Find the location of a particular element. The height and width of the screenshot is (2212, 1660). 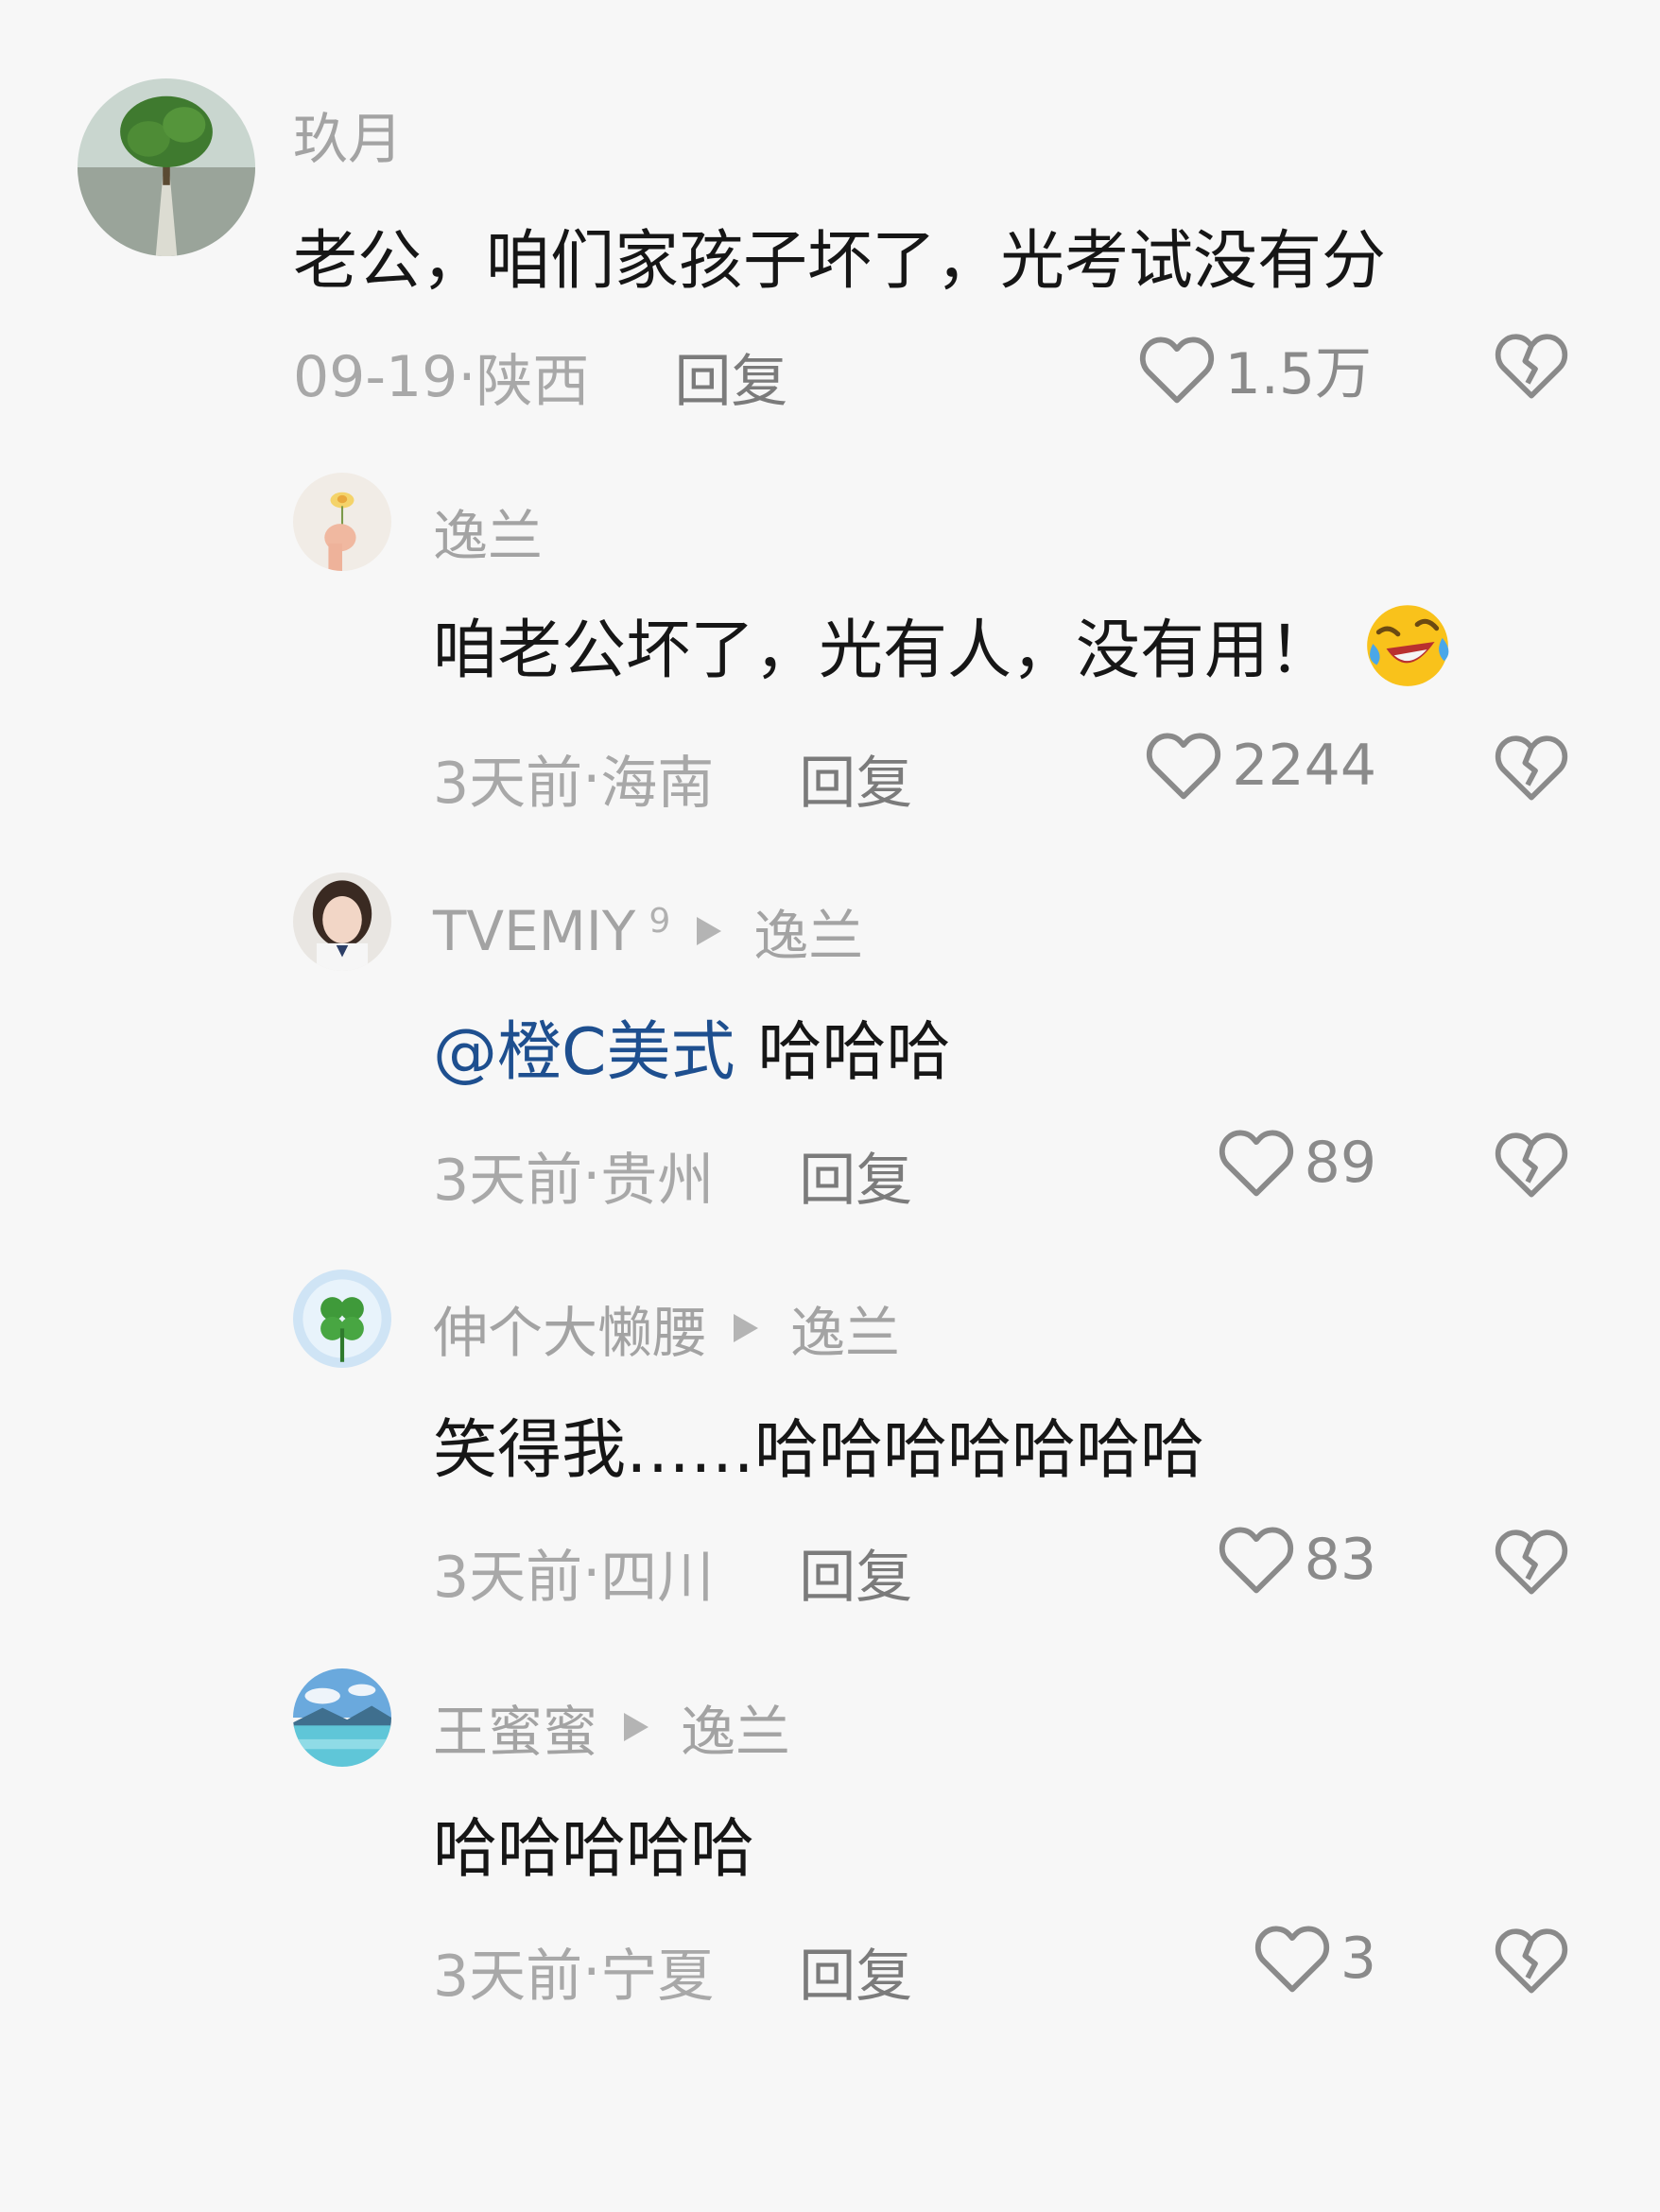

comment-text-body: 笑得我……哈哈哈哈哈哈哈 is located at coordinates (819, 1450).